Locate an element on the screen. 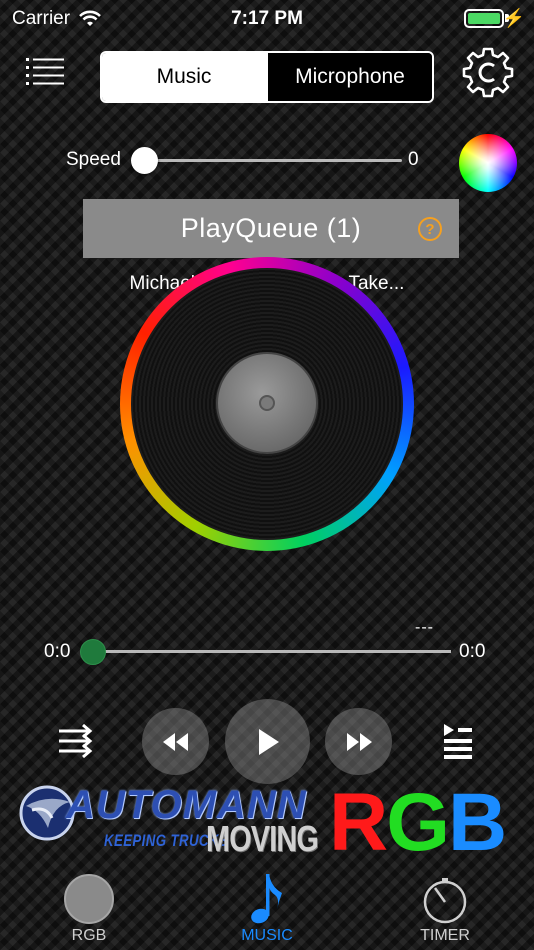  shuffle-icon is located at coordinates (76, 741).